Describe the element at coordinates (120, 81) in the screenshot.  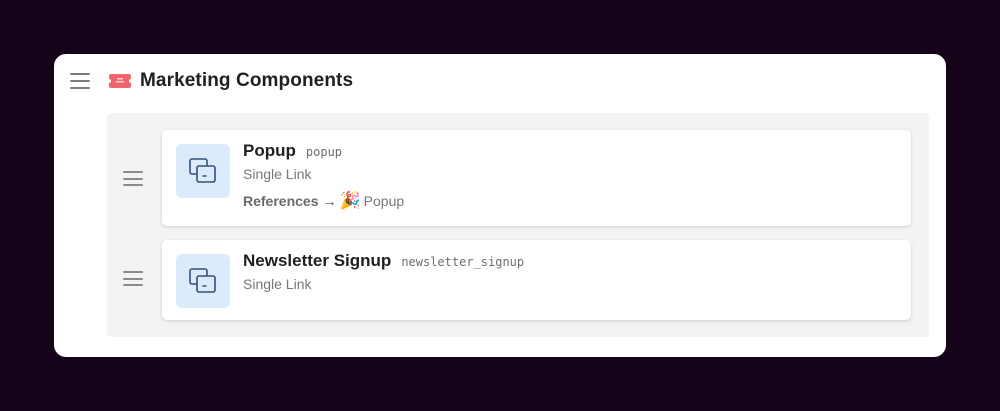
I see `ticket-icon` at that location.